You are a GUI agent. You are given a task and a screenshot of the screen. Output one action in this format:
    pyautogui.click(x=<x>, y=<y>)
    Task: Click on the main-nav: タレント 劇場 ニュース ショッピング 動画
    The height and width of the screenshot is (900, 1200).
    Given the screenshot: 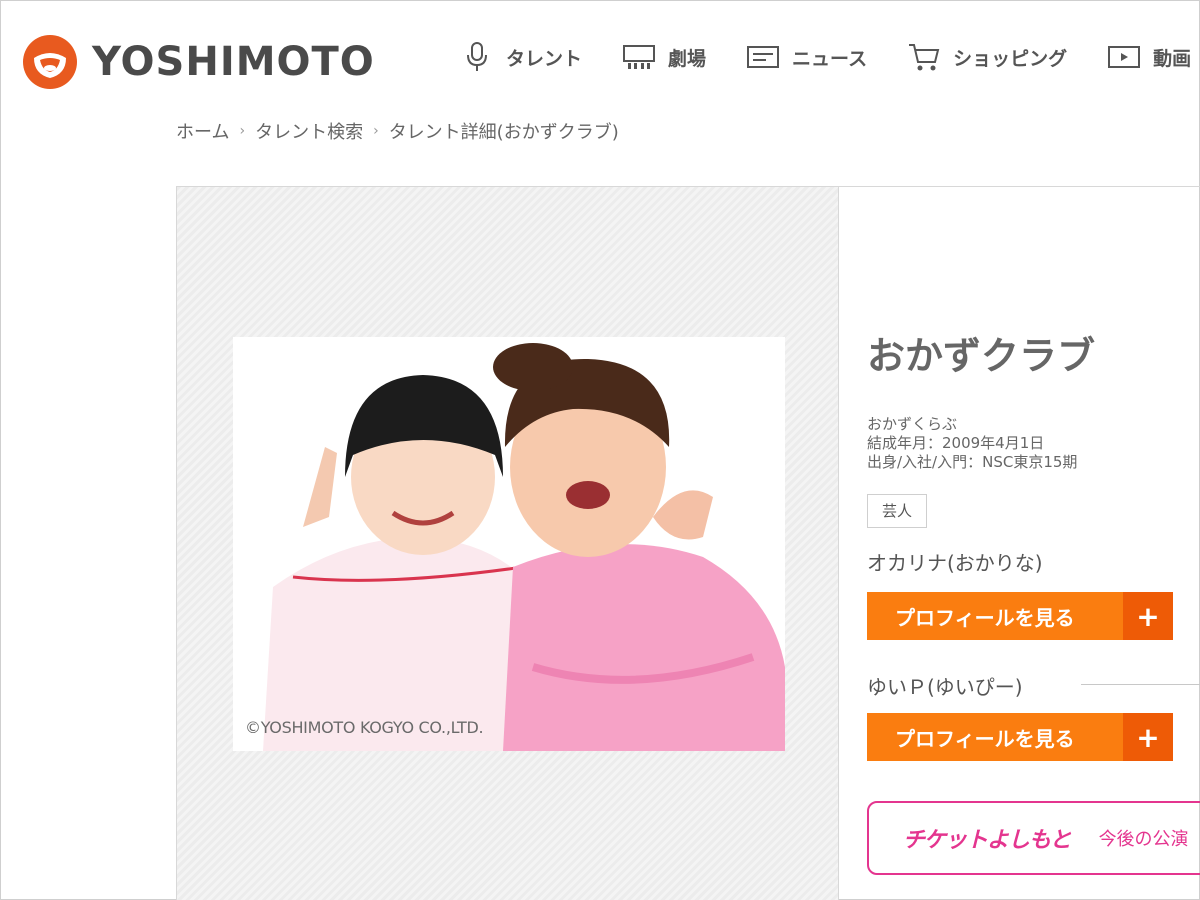 What is the action you would take?
    pyautogui.click(x=830, y=57)
    